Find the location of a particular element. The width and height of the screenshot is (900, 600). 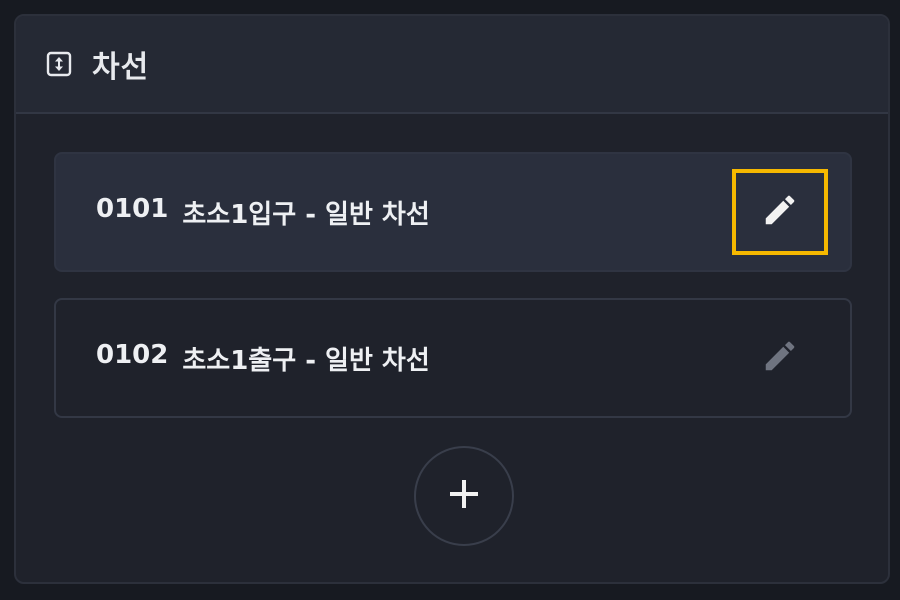

lane-label: 0101 초소1입구 - 일반 차선 is located at coordinates (414, 212).